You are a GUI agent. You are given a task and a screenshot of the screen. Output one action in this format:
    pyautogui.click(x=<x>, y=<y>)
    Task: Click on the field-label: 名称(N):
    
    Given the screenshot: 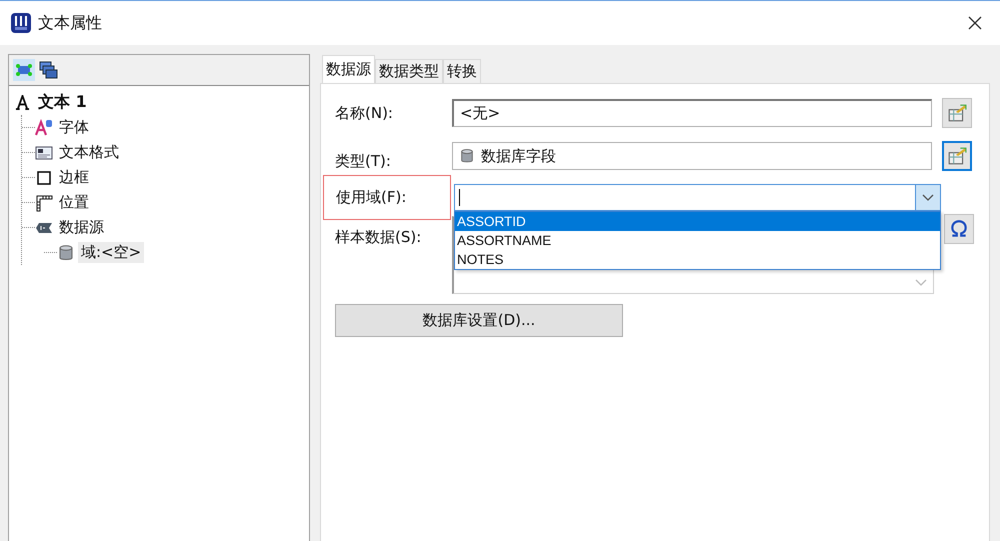 What is the action you would take?
    pyautogui.click(x=364, y=113)
    